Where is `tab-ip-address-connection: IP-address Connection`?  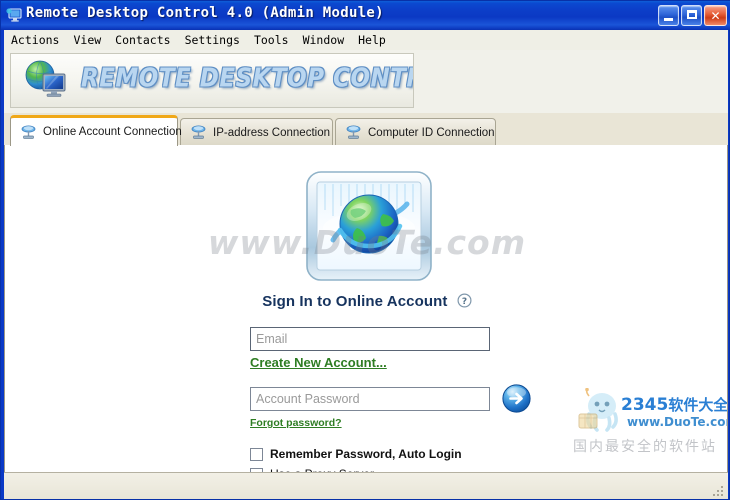 tab-ip-address-connection: IP-address Connection is located at coordinates (256, 132).